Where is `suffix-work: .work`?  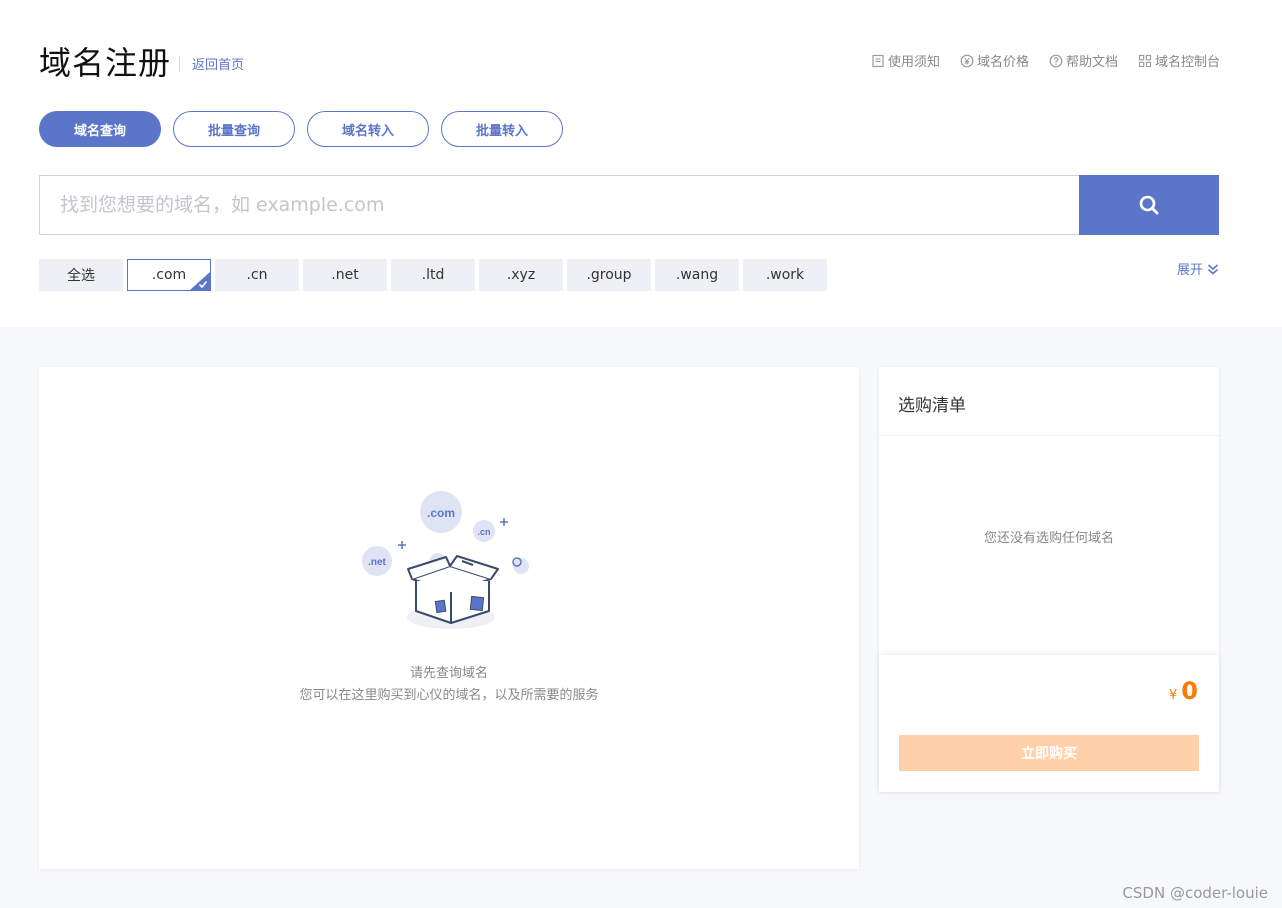
suffix-work: .work is located at coordinates (785, 275).